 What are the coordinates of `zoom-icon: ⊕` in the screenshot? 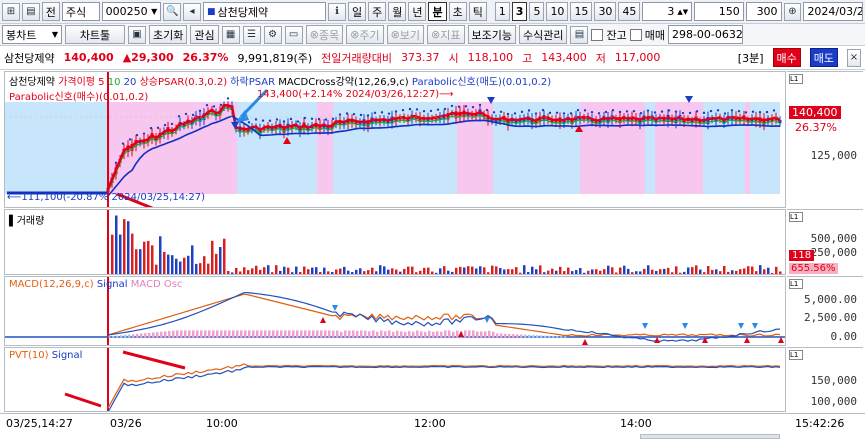 It's located at (792, 11).